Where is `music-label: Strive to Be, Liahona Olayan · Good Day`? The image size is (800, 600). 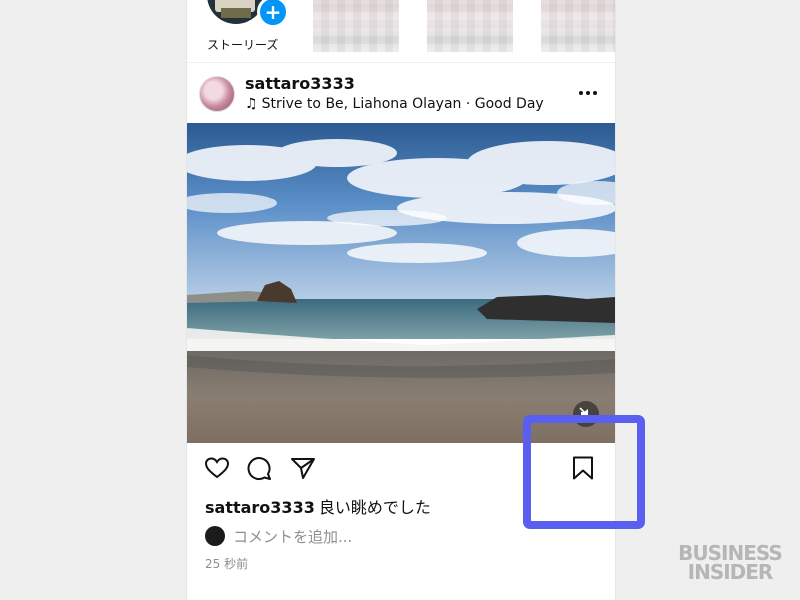
music-label: Strive to Be, Liahona Olayan · Good Day is located at coordinates (402, 104).